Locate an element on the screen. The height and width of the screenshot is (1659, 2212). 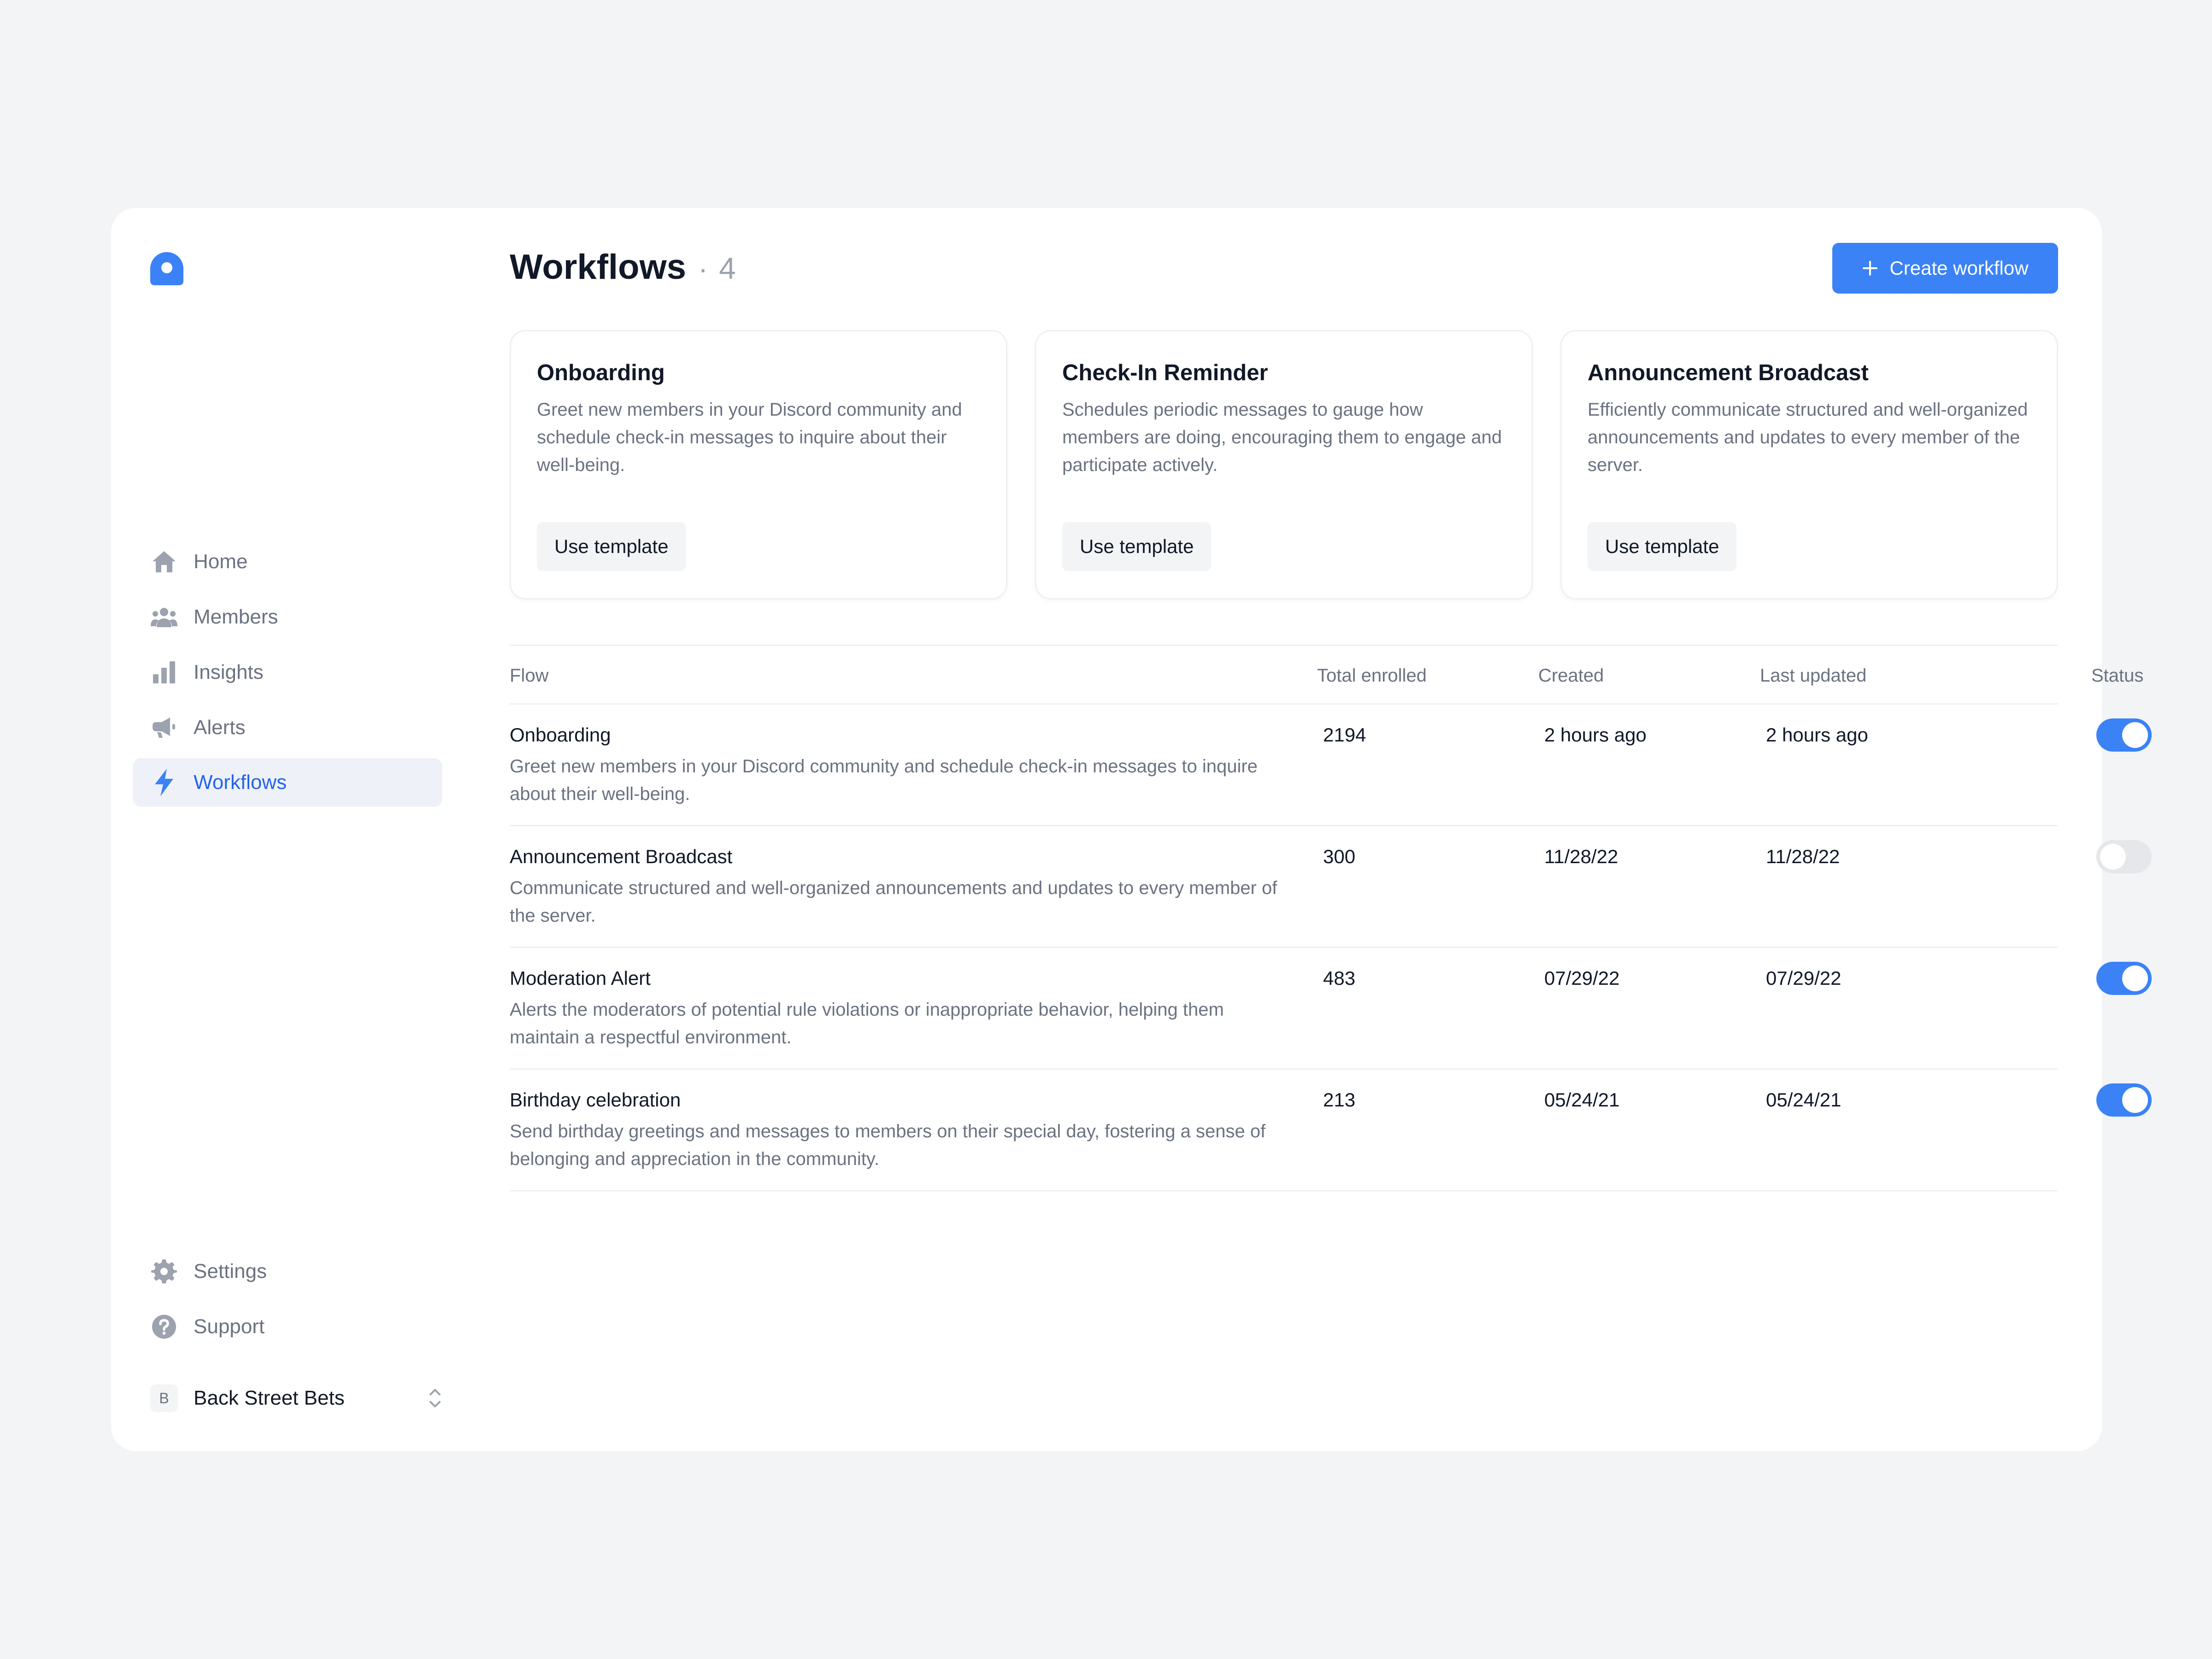
sidebar-item-label: Members is located at coordinates (236, 617).